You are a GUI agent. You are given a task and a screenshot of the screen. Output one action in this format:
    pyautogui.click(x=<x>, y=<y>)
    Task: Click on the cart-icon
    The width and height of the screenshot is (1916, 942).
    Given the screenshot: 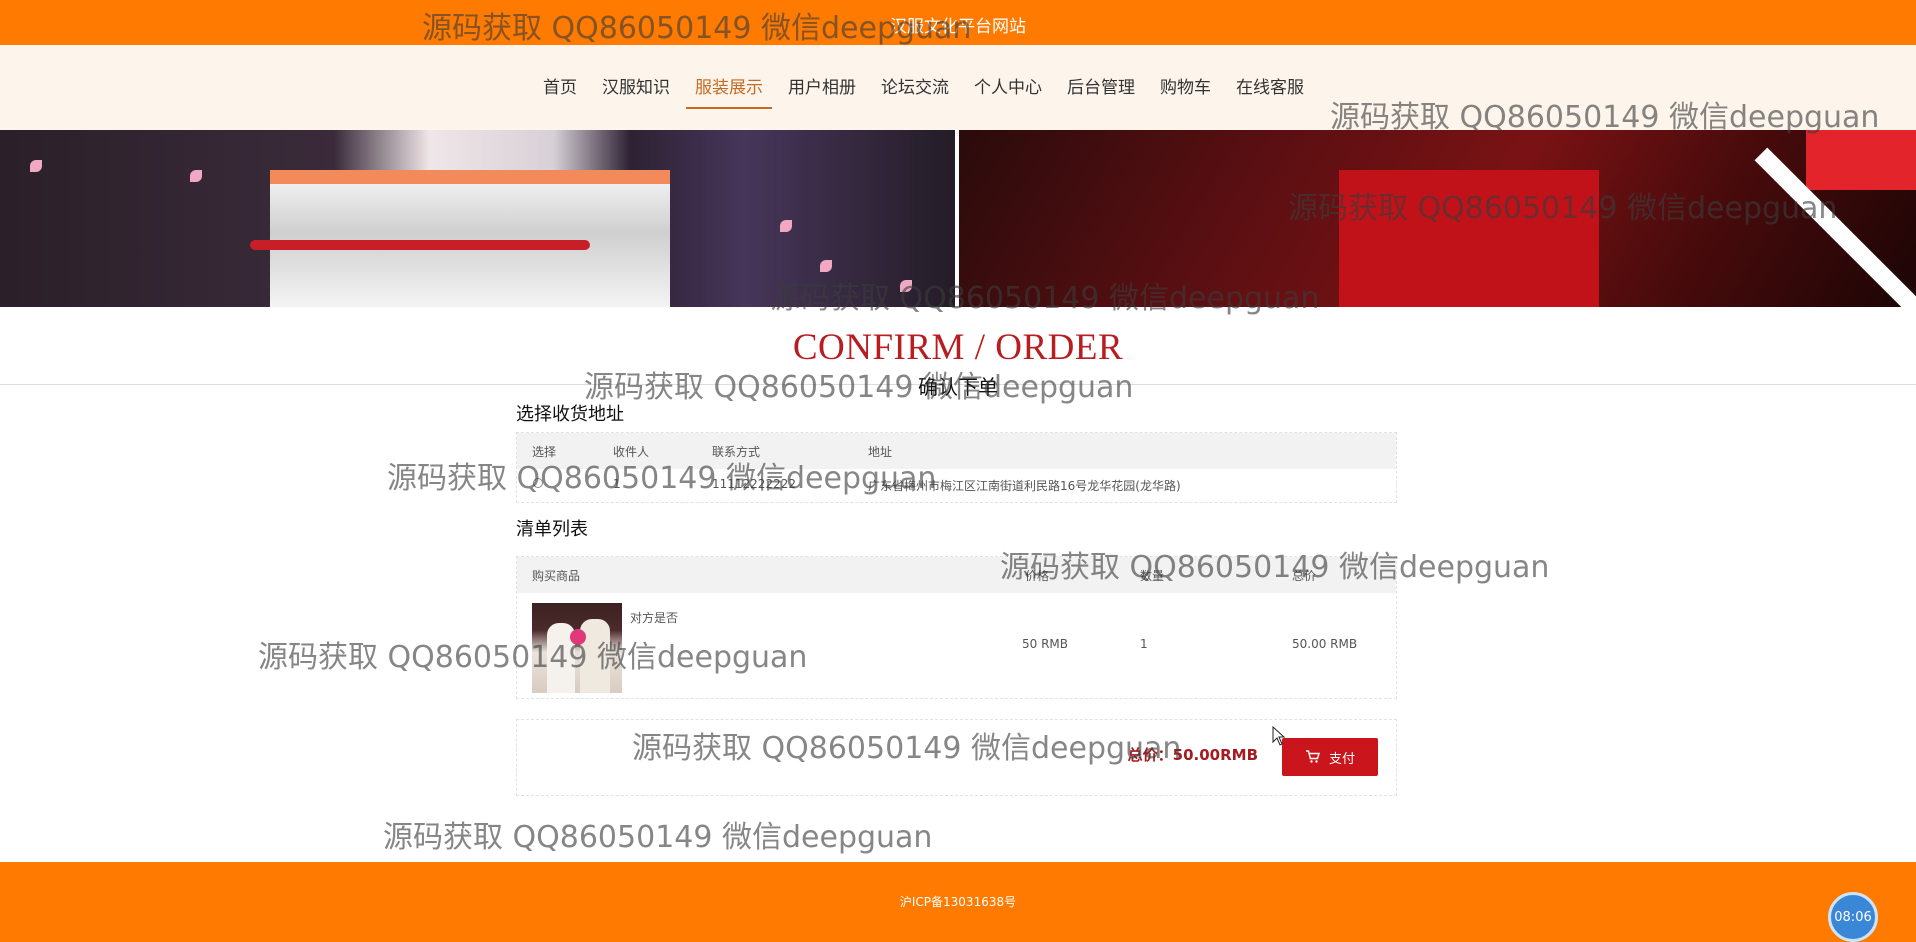 What is the action you would take?
    pyautogui.click(x=1312, y=756)
    